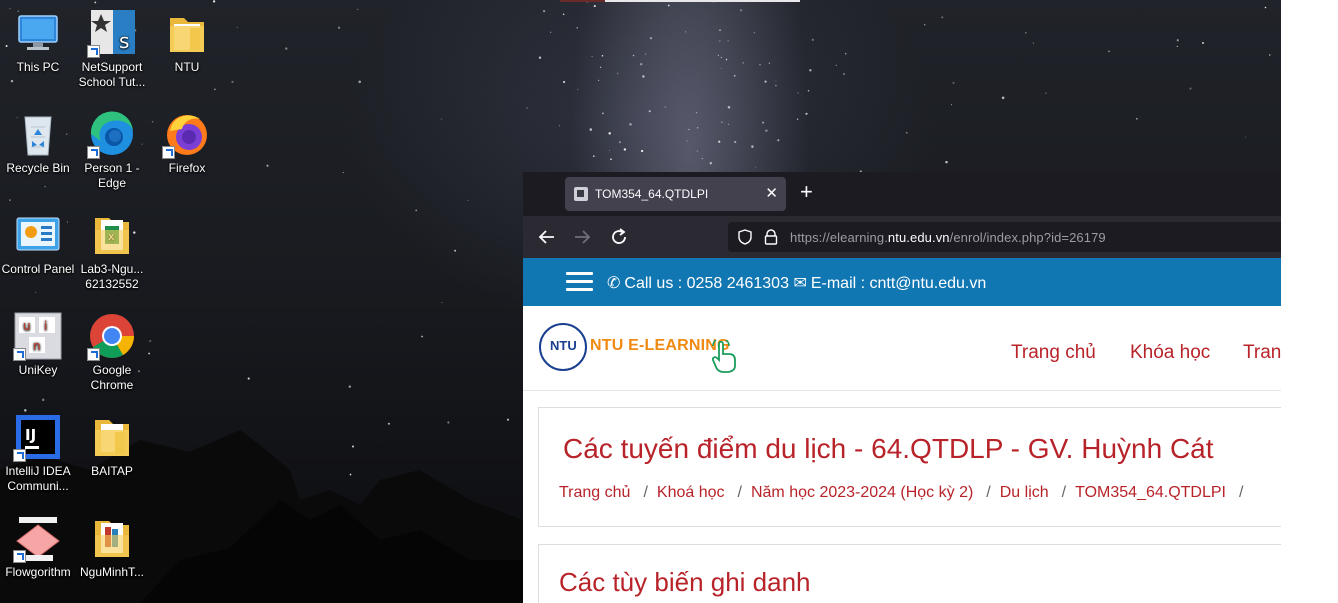  I want to click on tab-bar: TOM354_64.QTDLPI ✕ +, so click(902, 194).